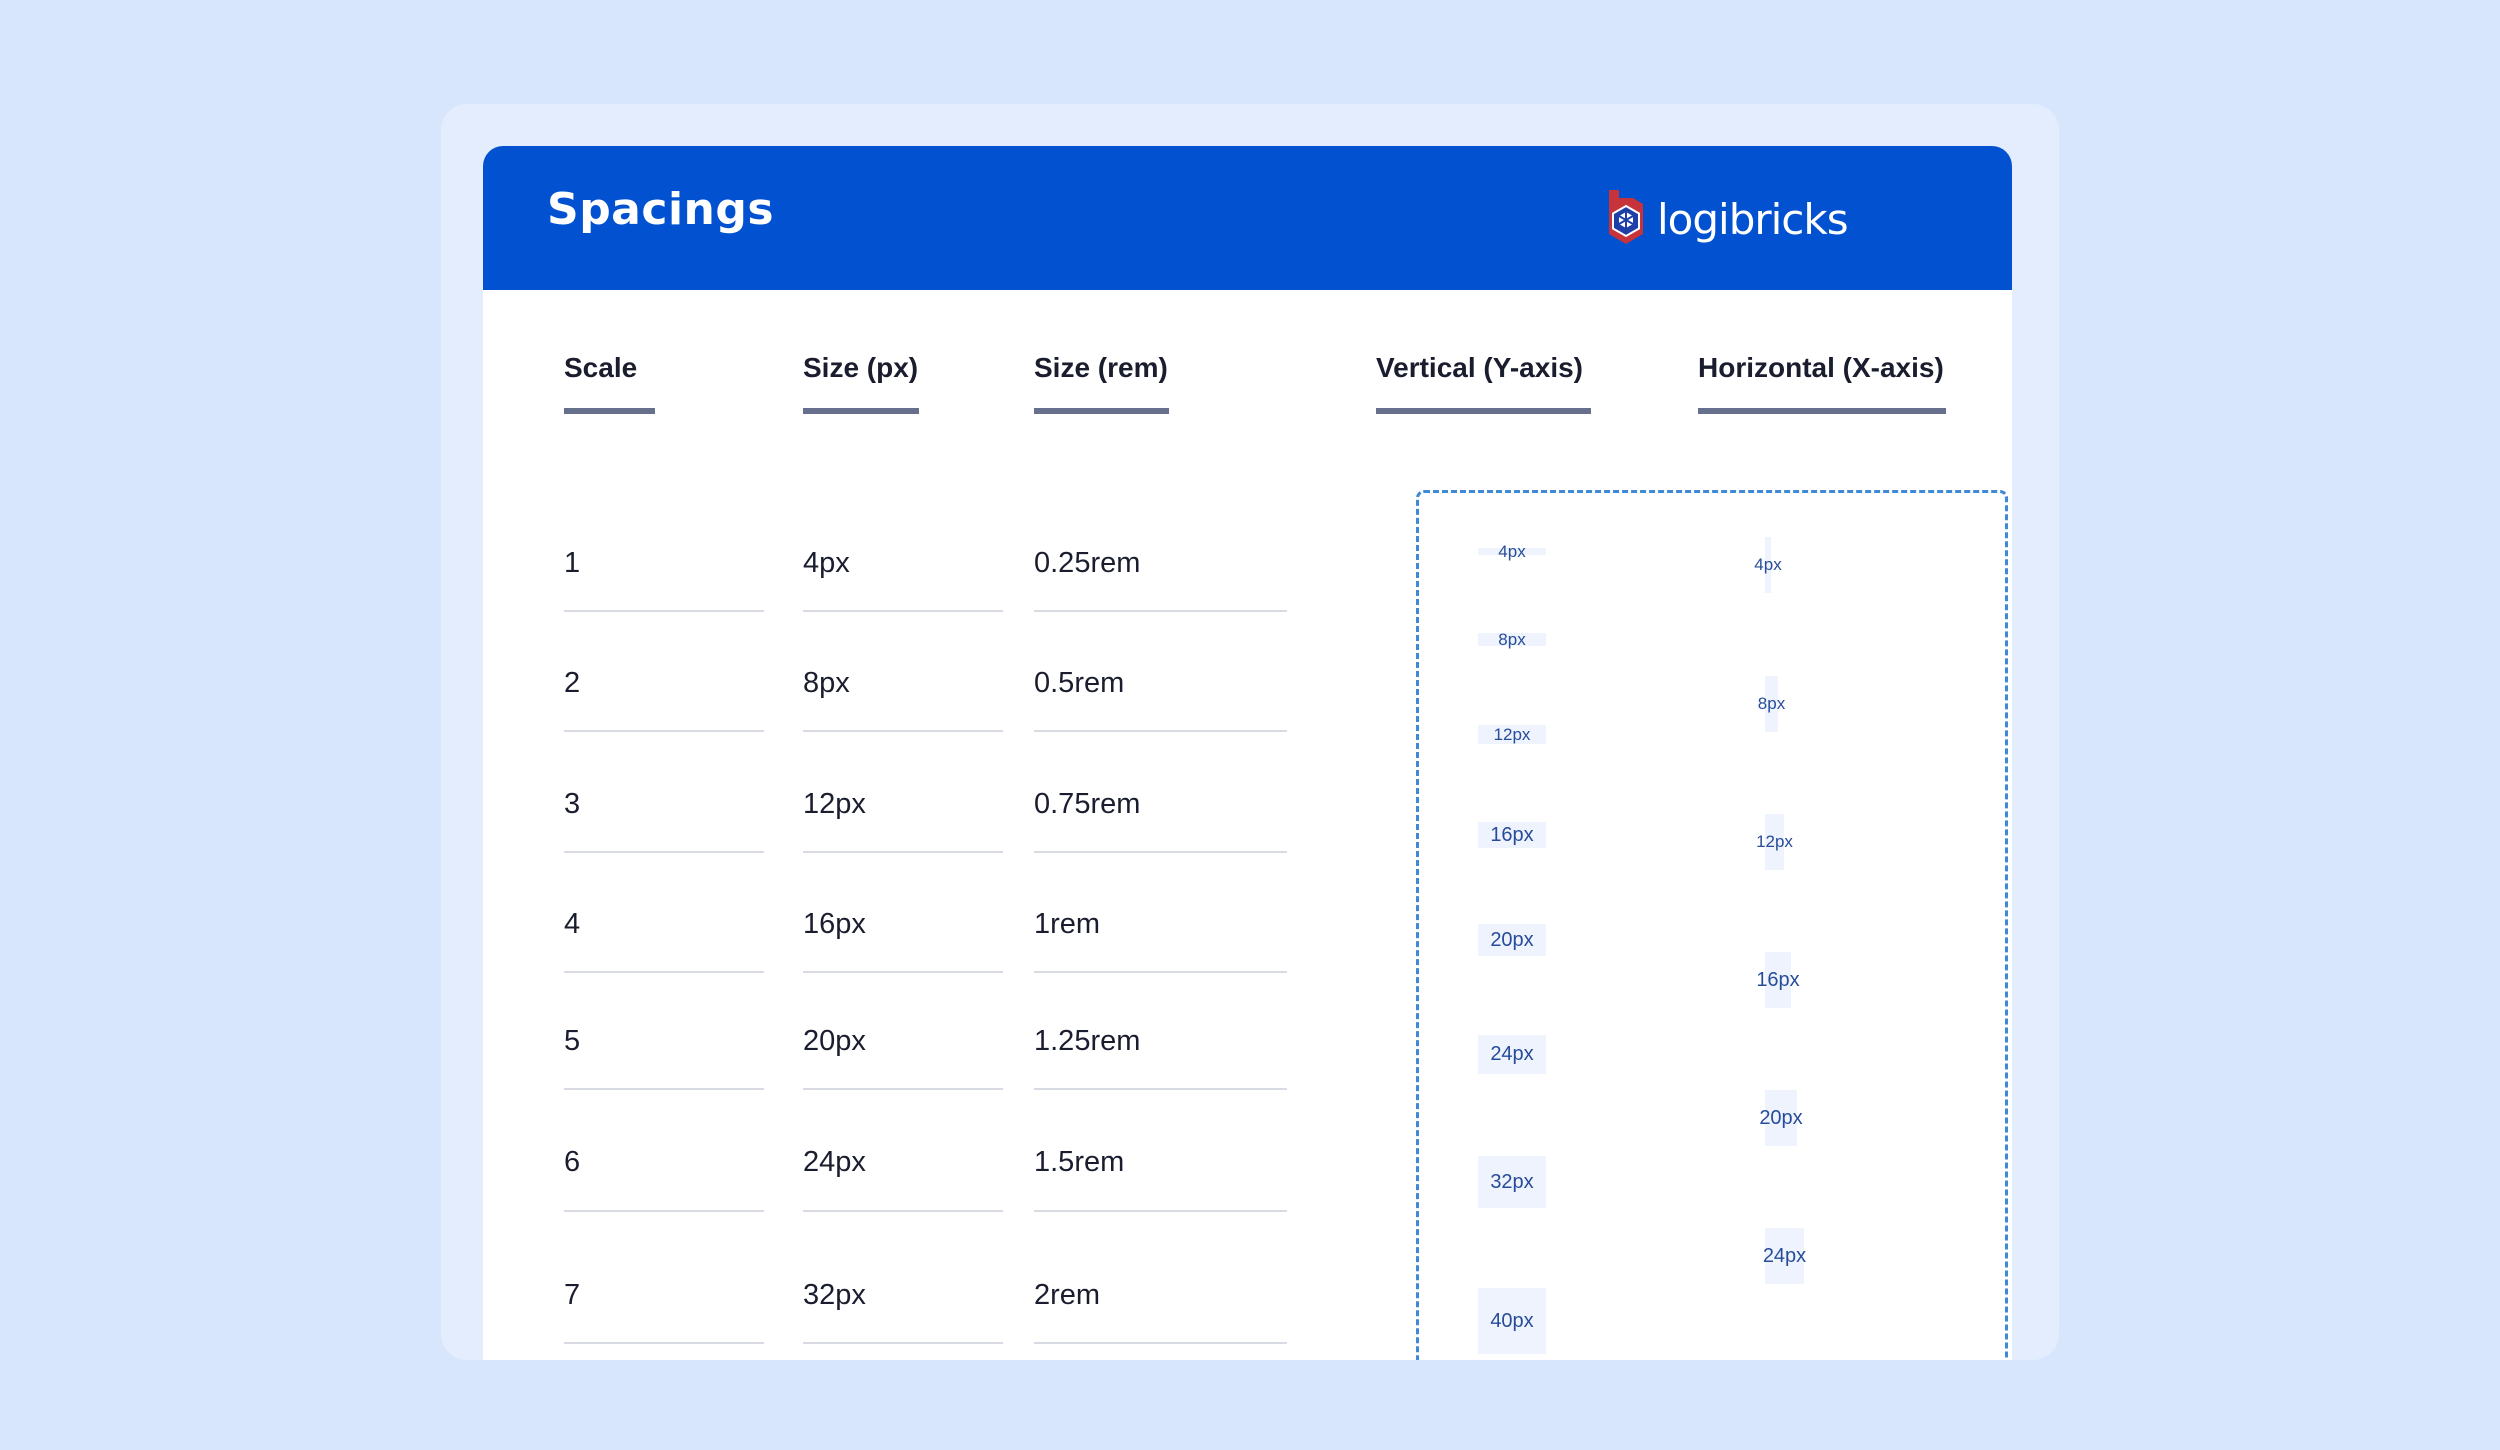  Describe the element at coordinates (826, 683) in the screenshot. I see `row-2-size-px: 8px` at that location.